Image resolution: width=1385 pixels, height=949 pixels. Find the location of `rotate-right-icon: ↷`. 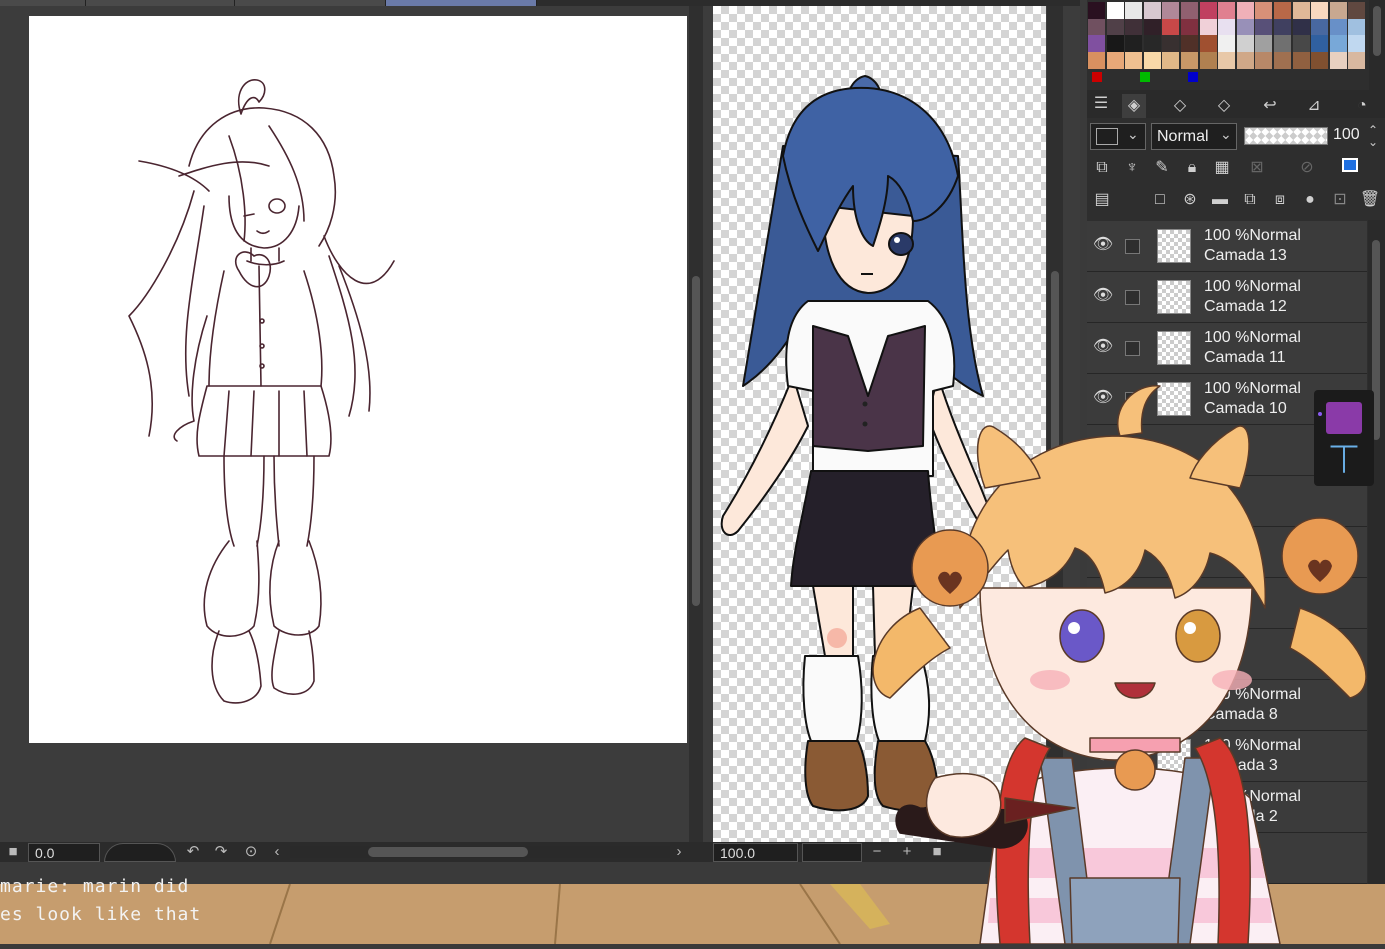

rotate-right-icon: ↷ is located at coordinates (221, 852).